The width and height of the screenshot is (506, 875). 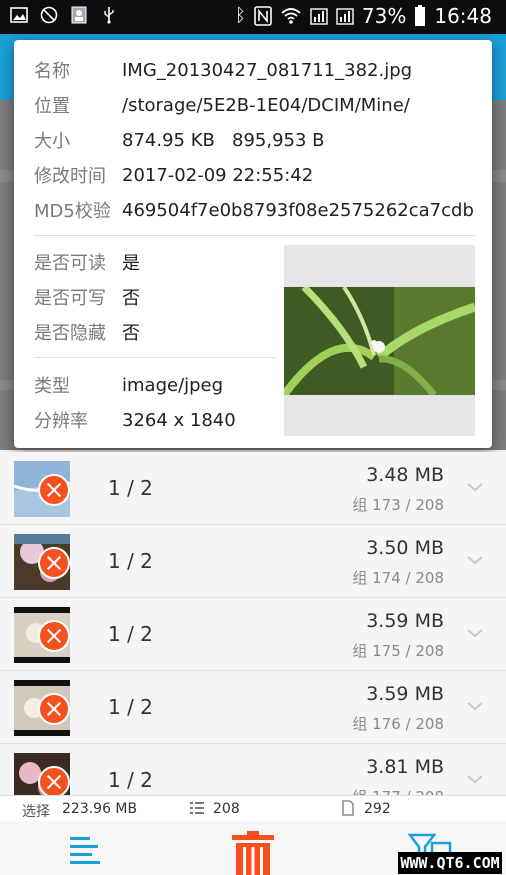 I want to click on readable-label: 是否可读, so click(x=70, y=263).